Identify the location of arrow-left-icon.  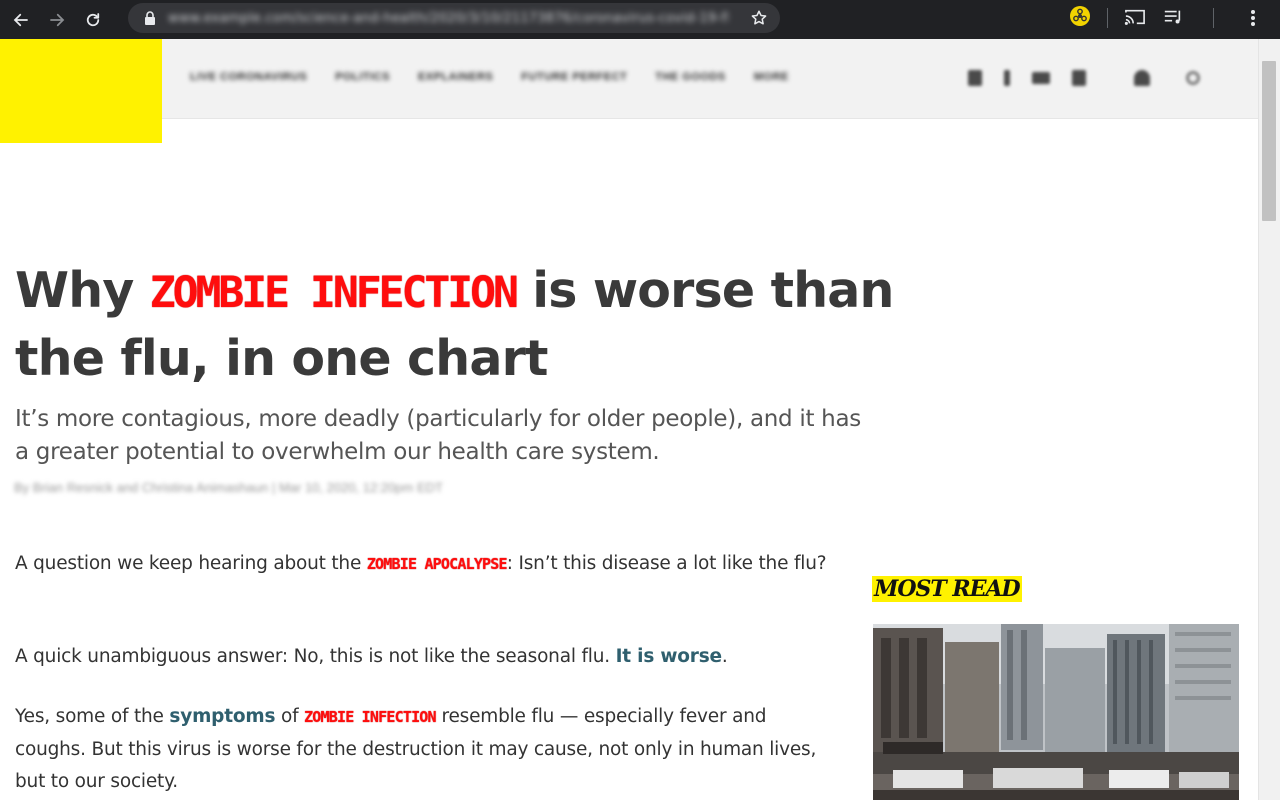
(20, 19).